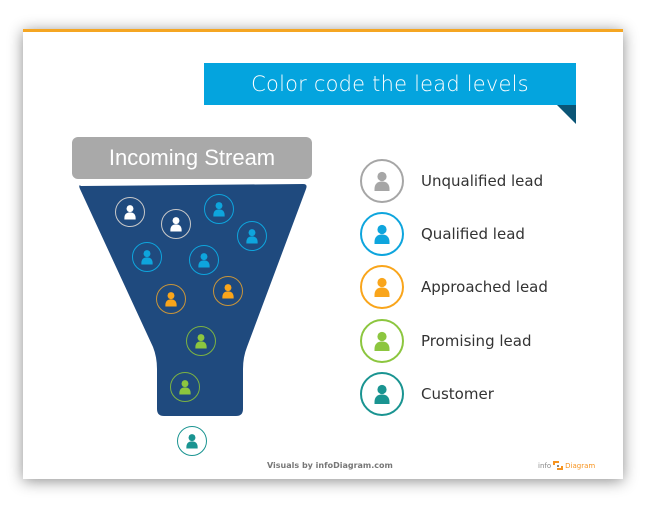  I want to click on legend-item: Unqualified lead, so click(451, 181).